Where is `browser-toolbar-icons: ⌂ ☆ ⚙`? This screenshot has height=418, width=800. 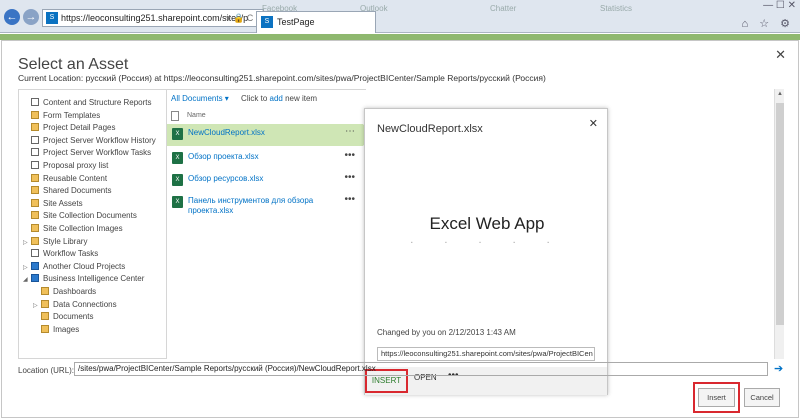 browser-toolbar-icons: ⌂ ☆ ⚙ is located at coordinates (768, 23).